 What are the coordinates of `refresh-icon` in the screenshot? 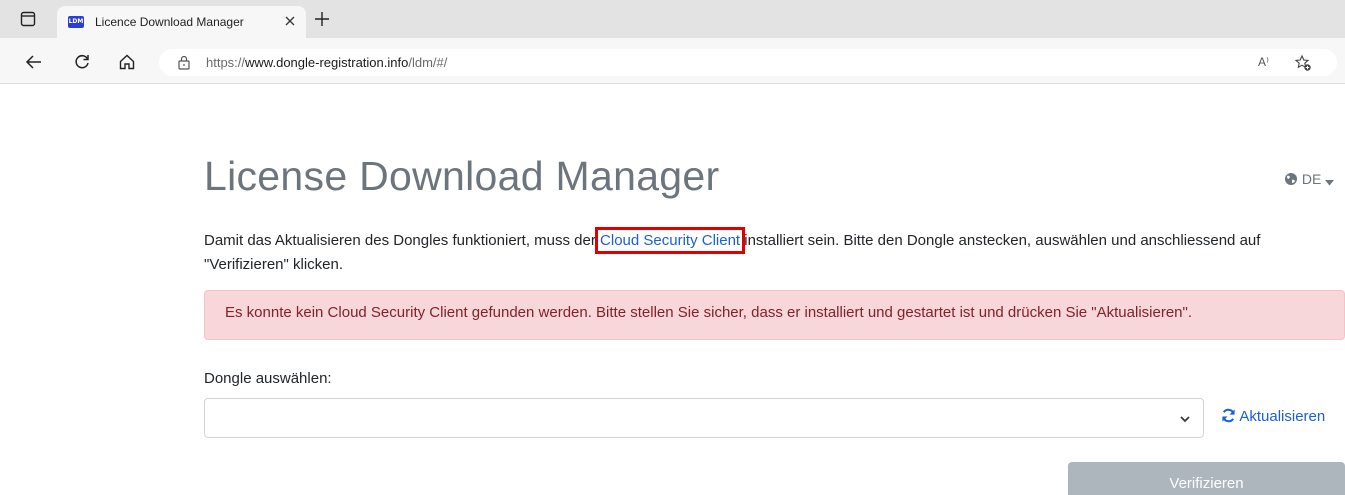 It's located at (1228, 415).